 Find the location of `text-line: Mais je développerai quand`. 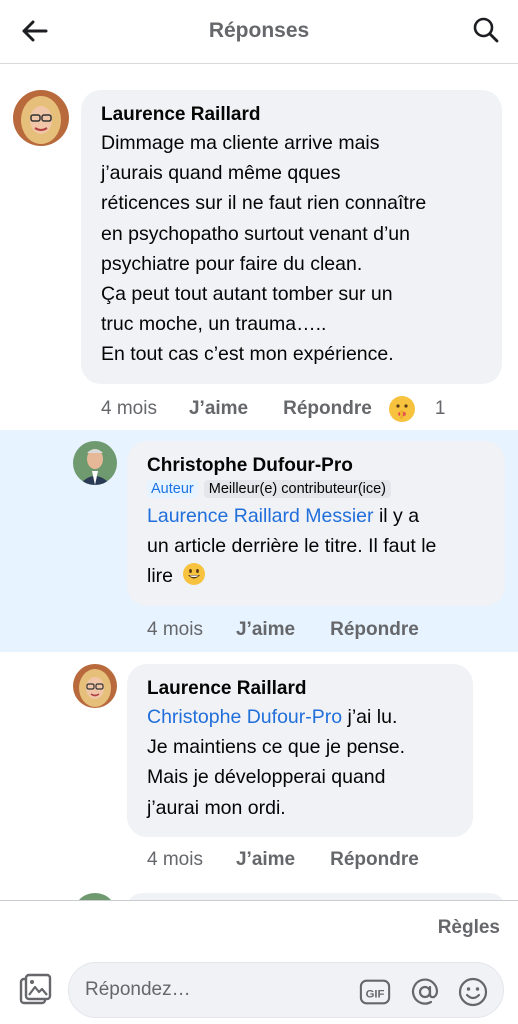

text-line: Mais je développerai quand is located at coordinates (266, 777).